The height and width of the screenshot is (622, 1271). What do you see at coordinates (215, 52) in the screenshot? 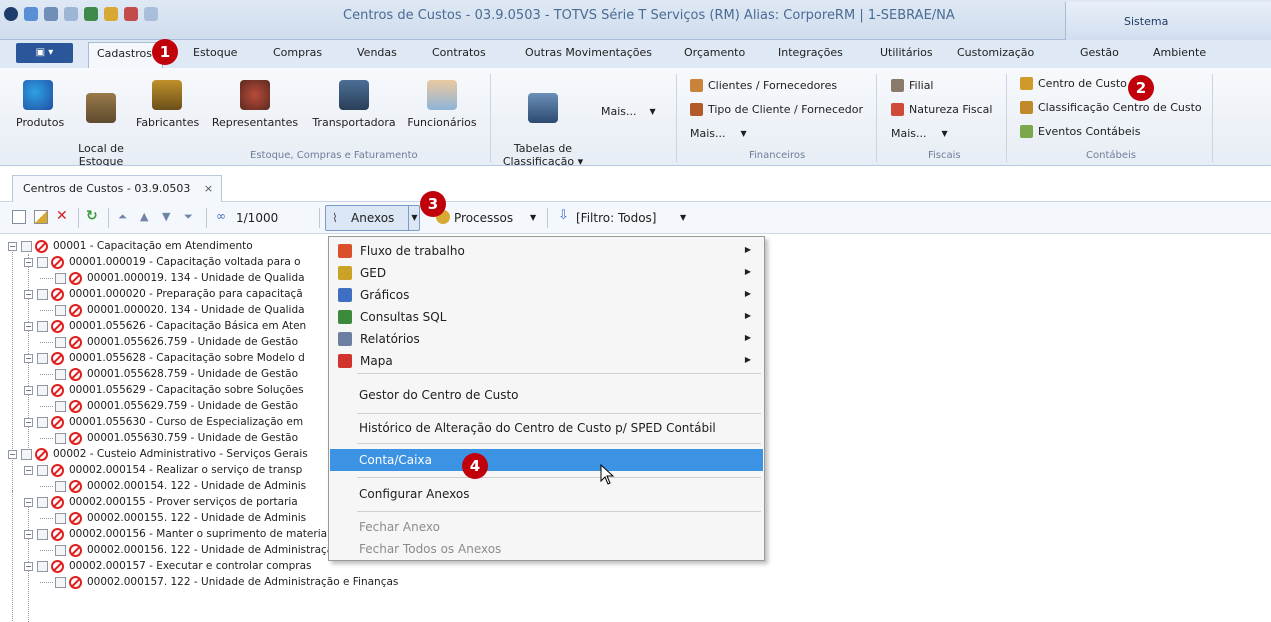
I see `tab-estoque: Estoque` at bounding box center [215, 52].